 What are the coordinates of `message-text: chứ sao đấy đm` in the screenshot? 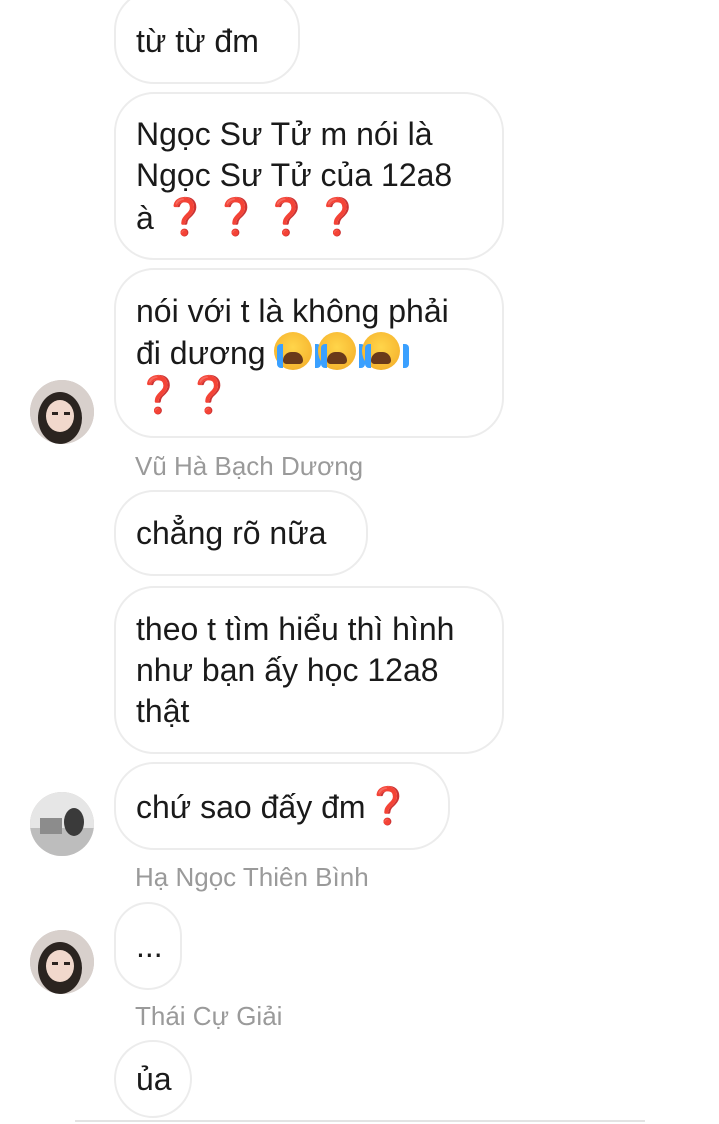 It's located at (251, 806).